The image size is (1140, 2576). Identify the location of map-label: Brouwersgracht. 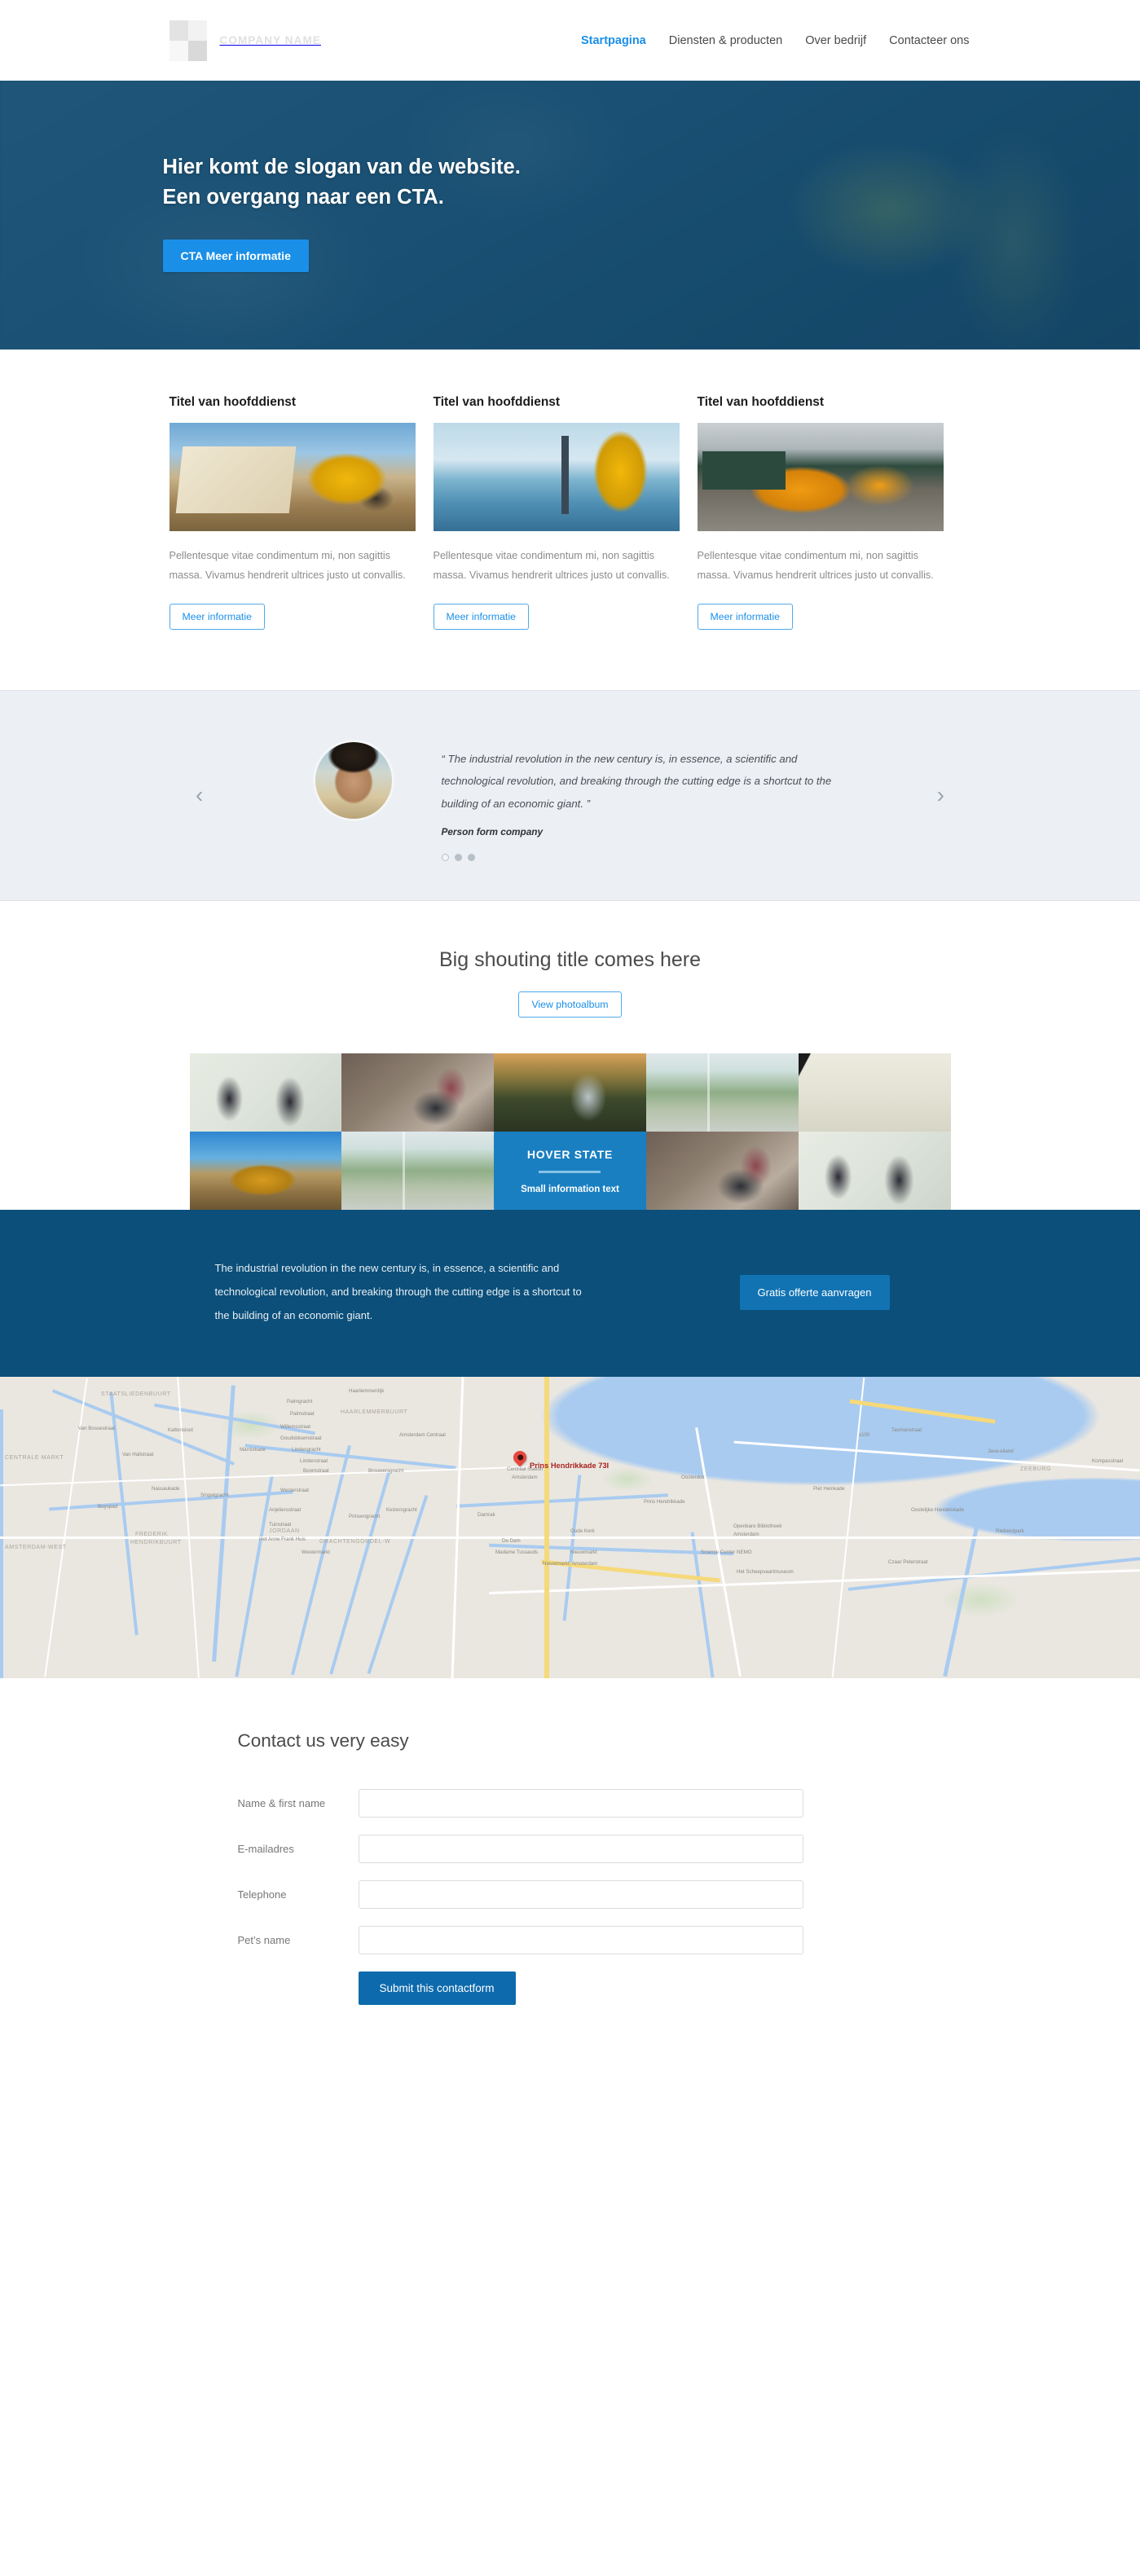
(386, 1470).